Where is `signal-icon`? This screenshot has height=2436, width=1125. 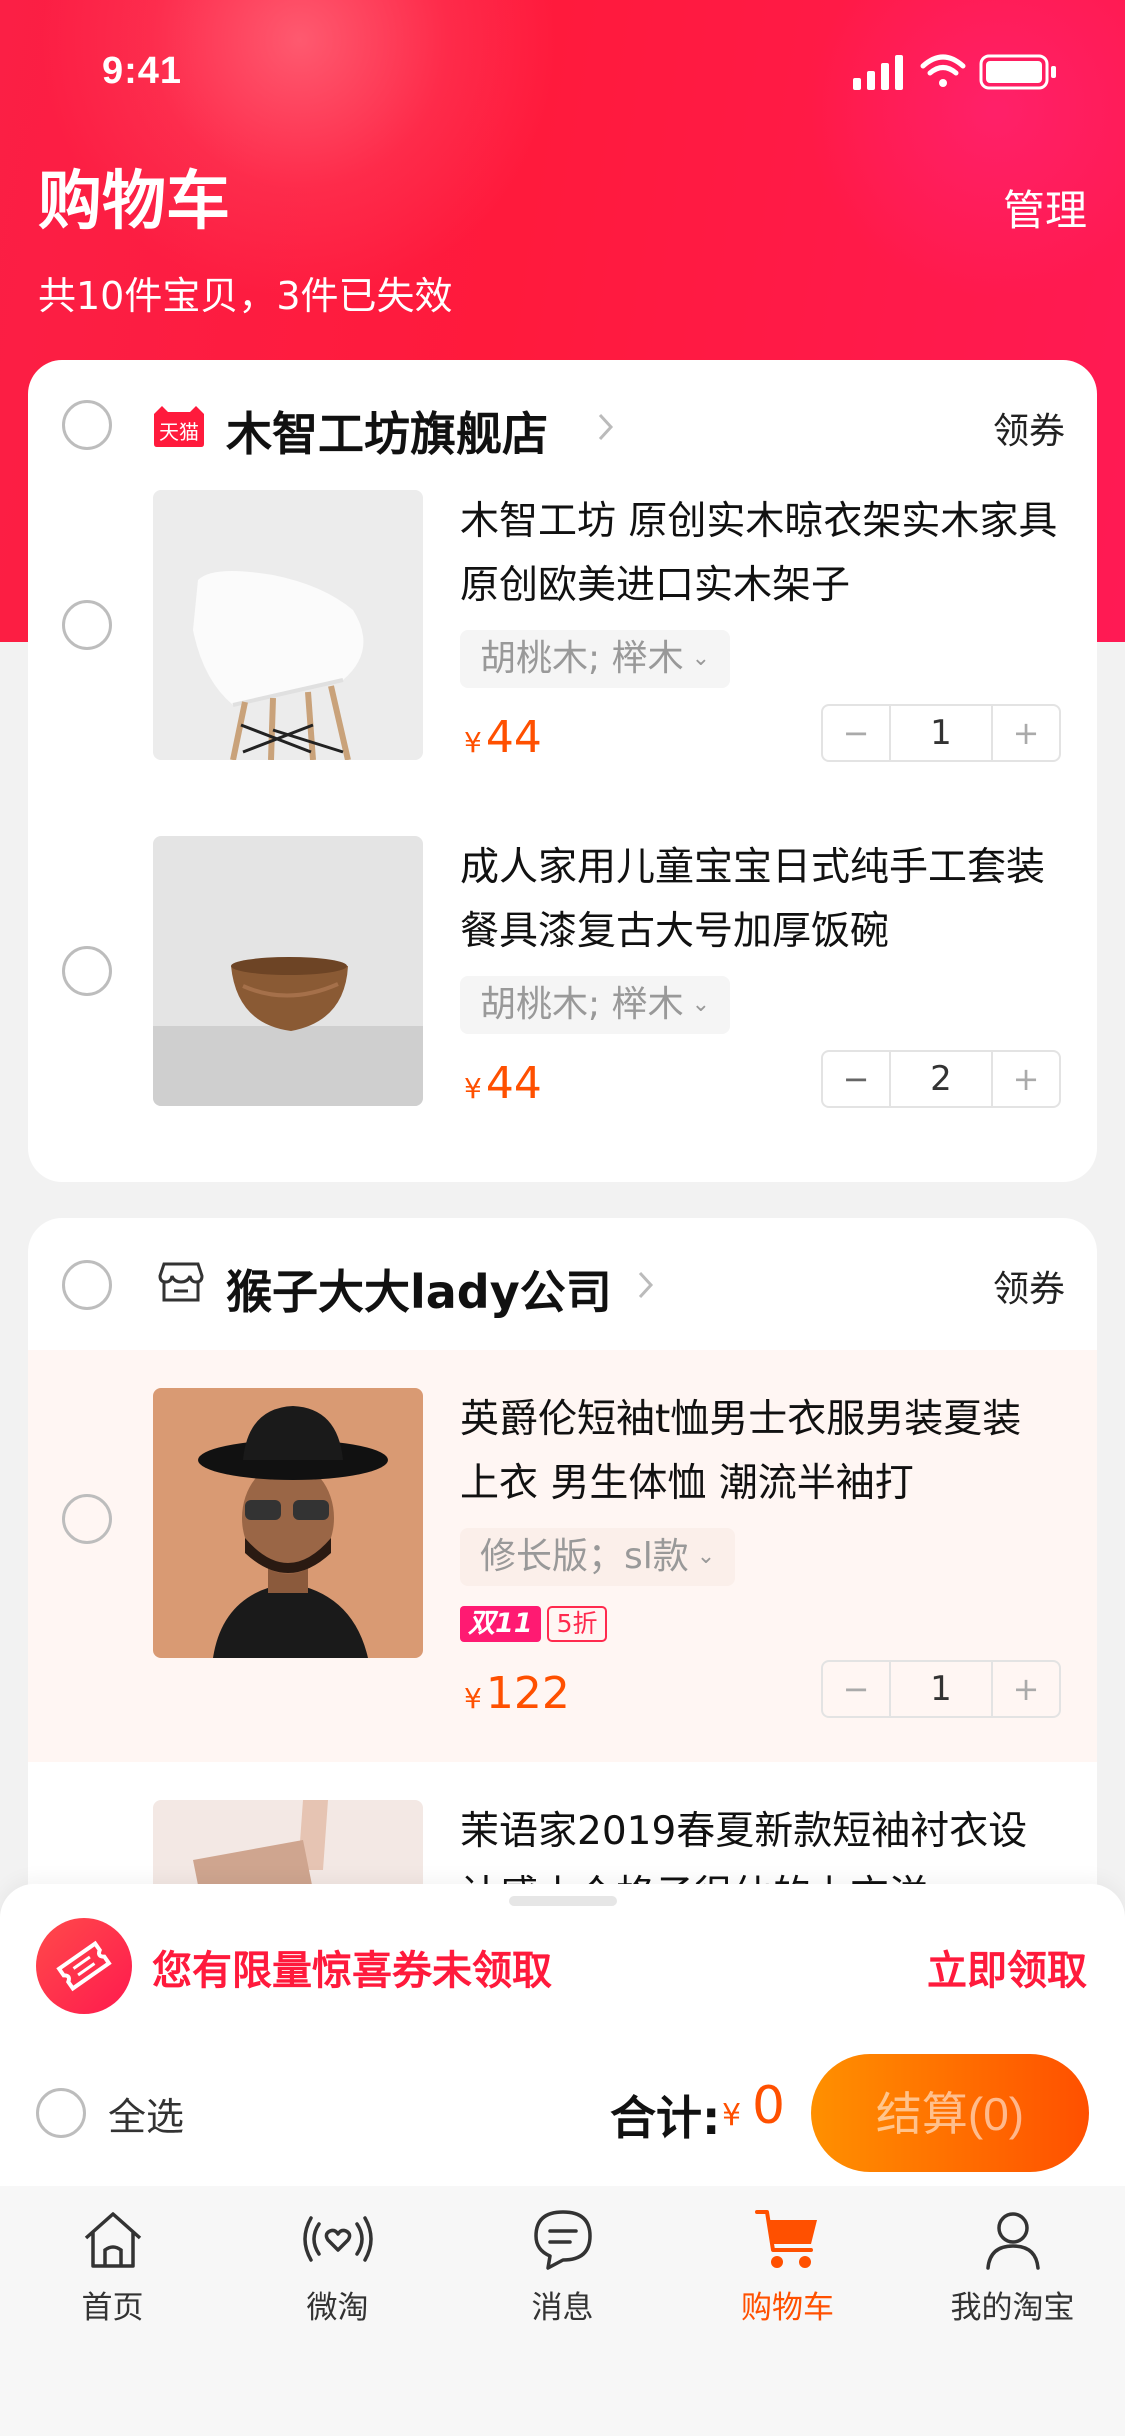 signal-icon is located at coordinates (878, 72).